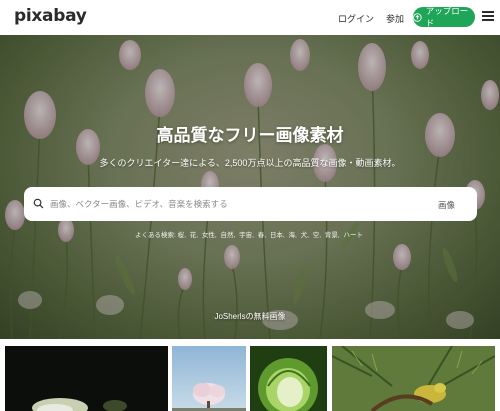  What do you see at coordinates (246, 235) in the screenshot?
I see `popular-tag: 宇宙,` at bounding box center [246, 235].